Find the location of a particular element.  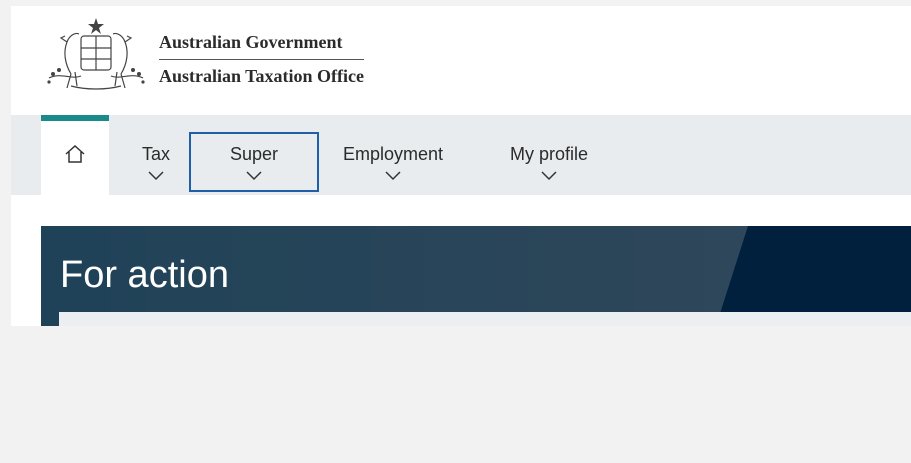

nav-item-my-profile: My profile is located at coordinates (549, 155).